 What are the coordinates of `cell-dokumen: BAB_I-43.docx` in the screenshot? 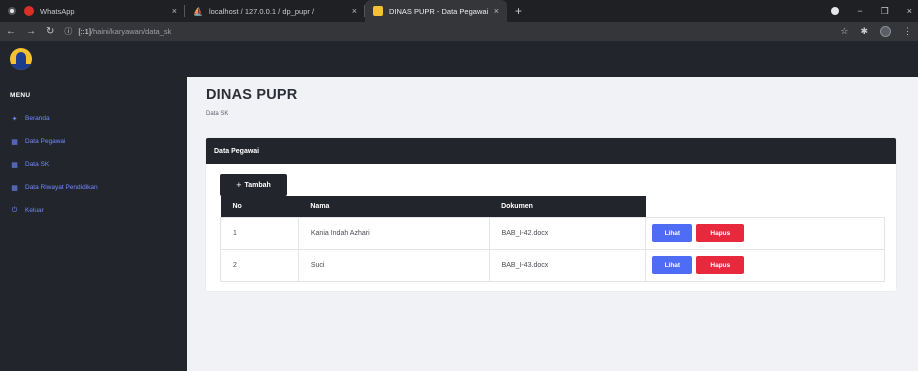 It's located at (567, 265).